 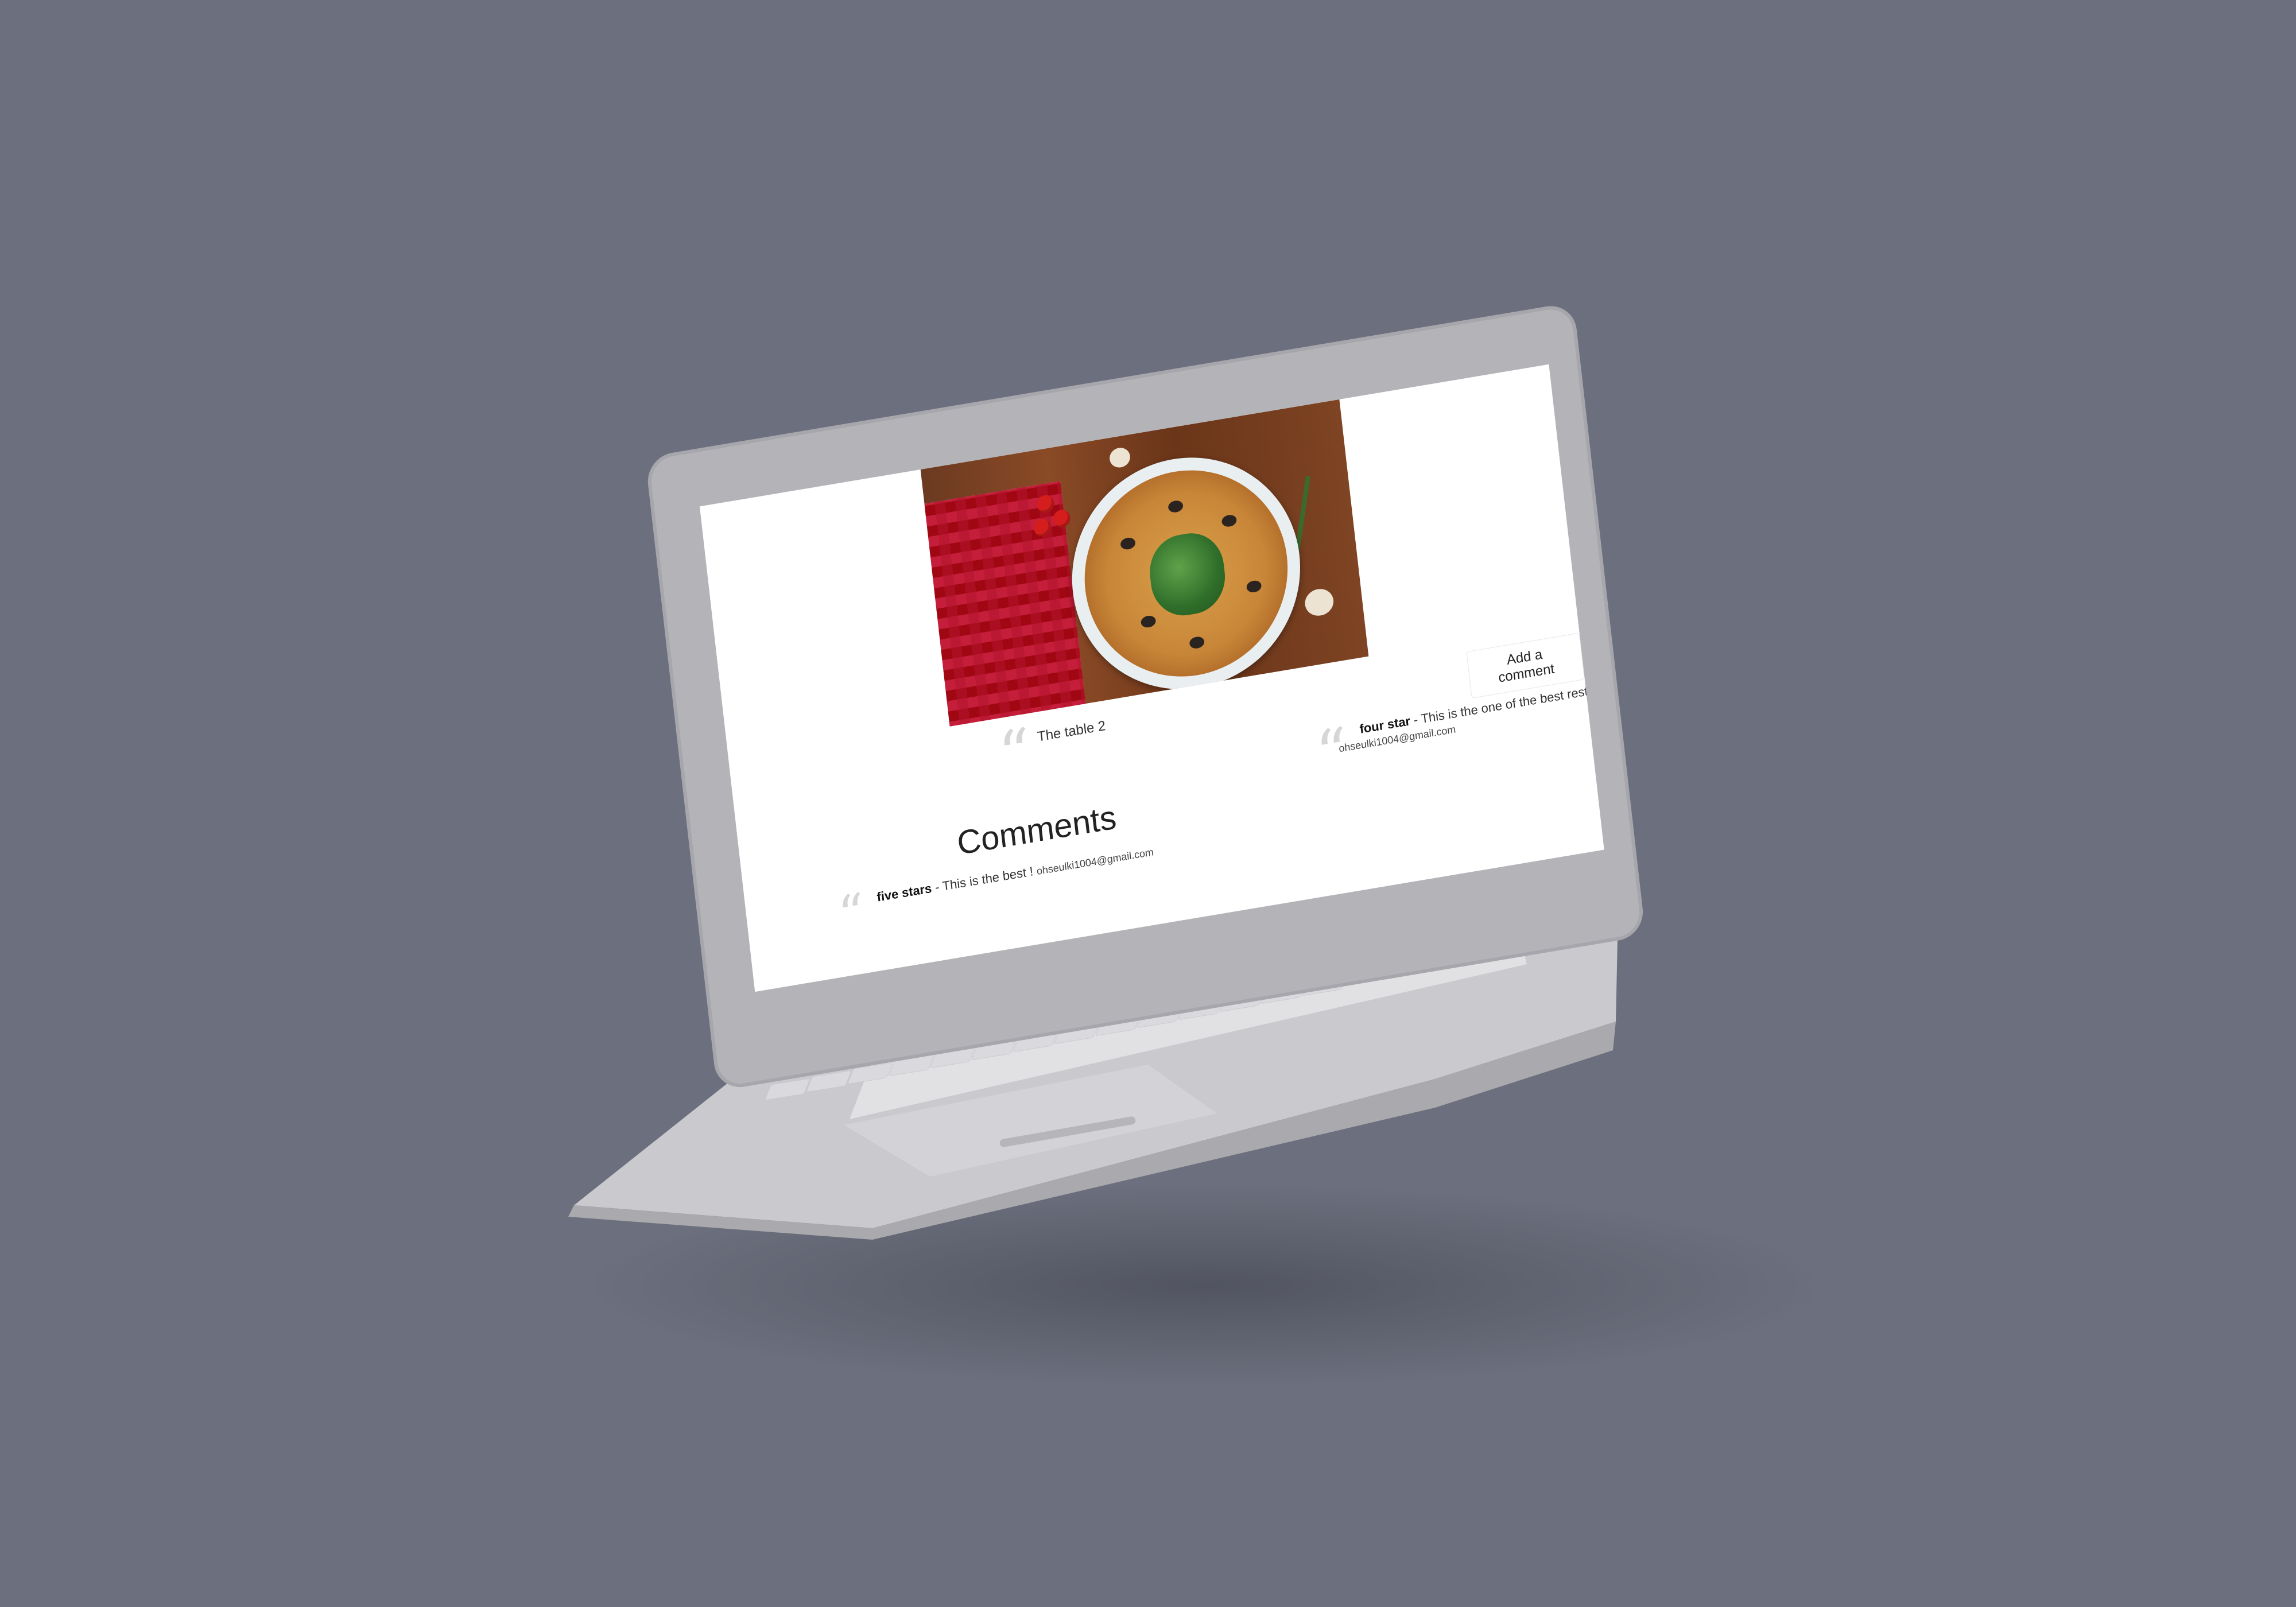 What do you see at coordinates (1094, 862) in the screenshot?
I see `comment-email: ohseulki1004@gmail.com` at bounding box center [1094, 862].